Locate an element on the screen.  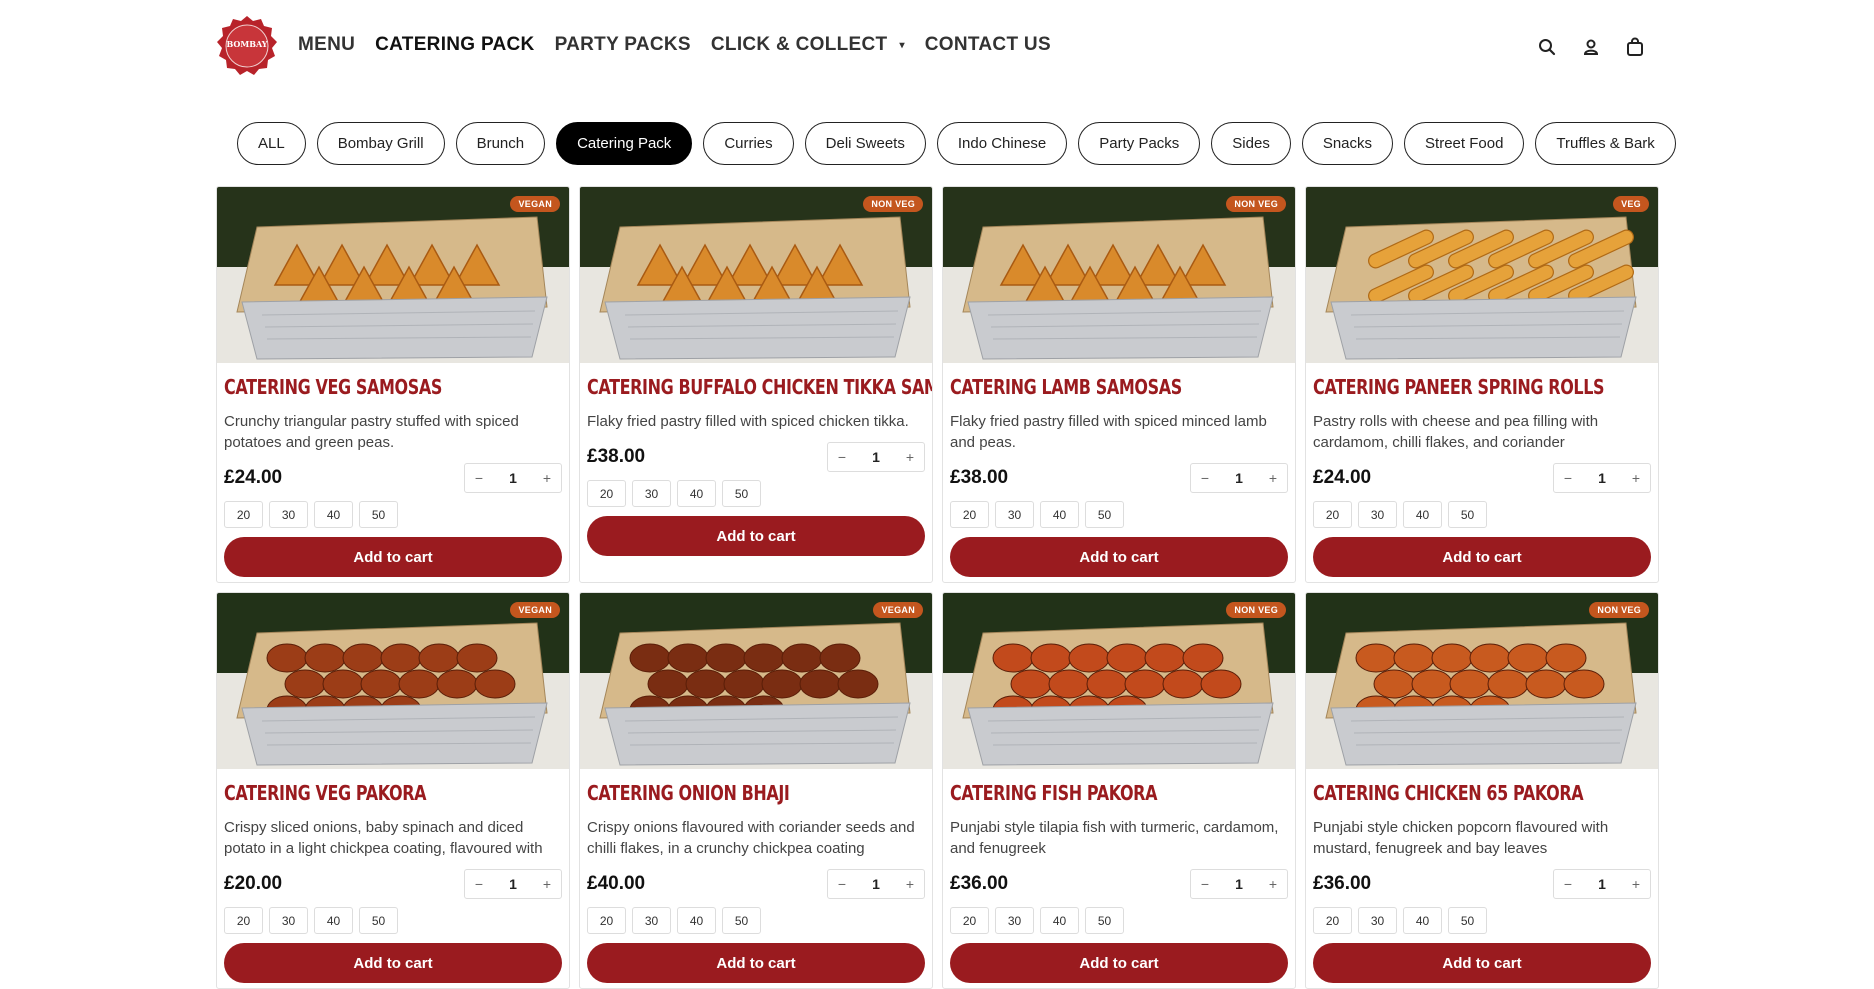
filter-party-packs: Party Packs is located at coordinates (1139, 143).